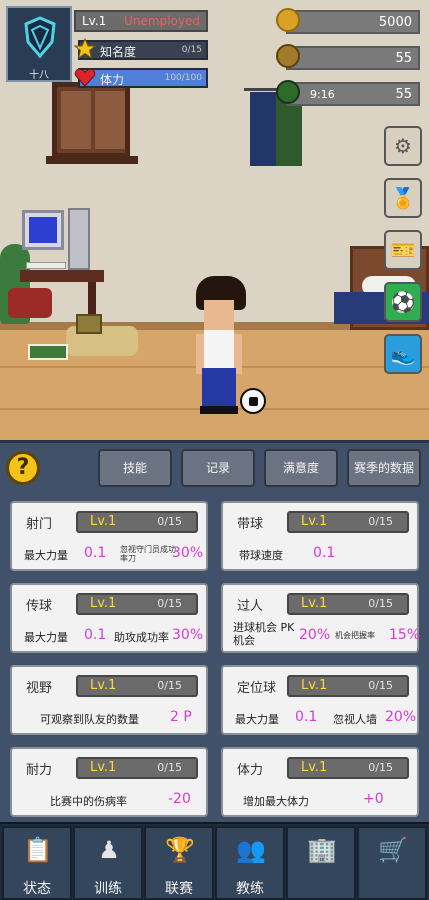 The image size is (429, 900). I want to click on fame-label: 知名度, so click(118, 52).